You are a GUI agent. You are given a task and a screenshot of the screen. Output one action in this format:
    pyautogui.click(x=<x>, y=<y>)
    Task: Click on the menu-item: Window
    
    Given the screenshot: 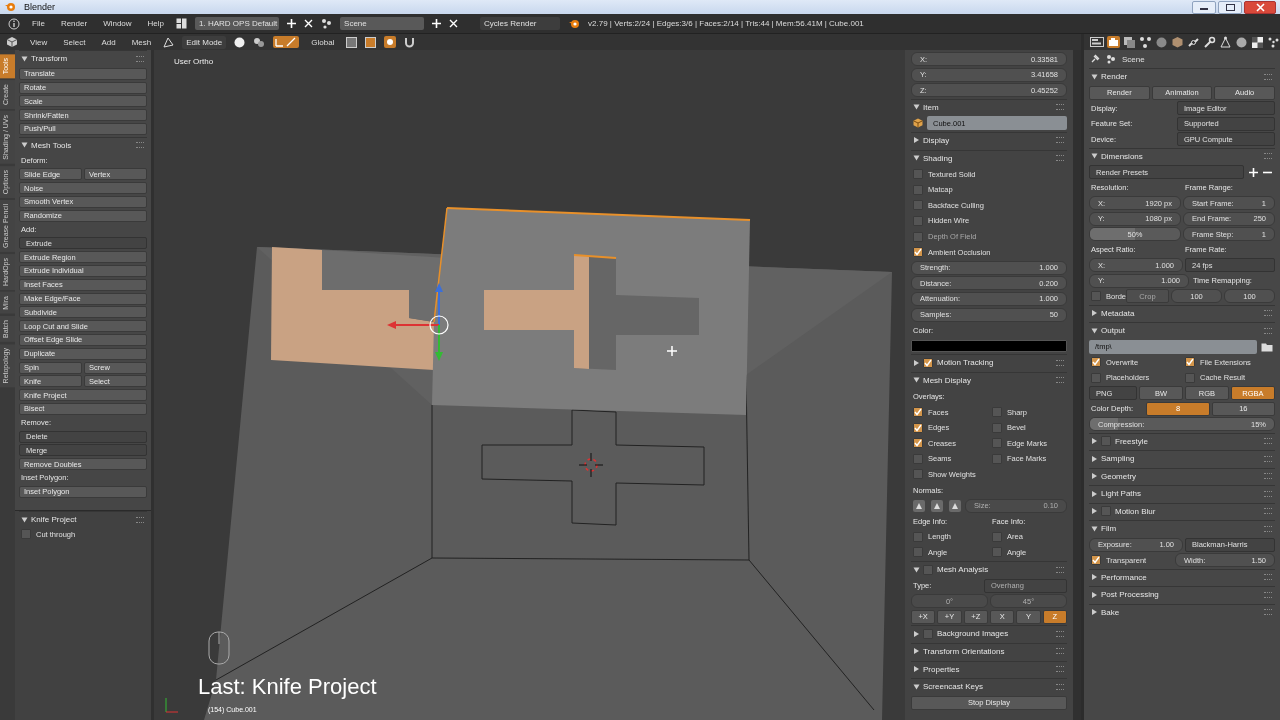 What is the action you would take?
    pyautogui.click(x=117, y=23)
    